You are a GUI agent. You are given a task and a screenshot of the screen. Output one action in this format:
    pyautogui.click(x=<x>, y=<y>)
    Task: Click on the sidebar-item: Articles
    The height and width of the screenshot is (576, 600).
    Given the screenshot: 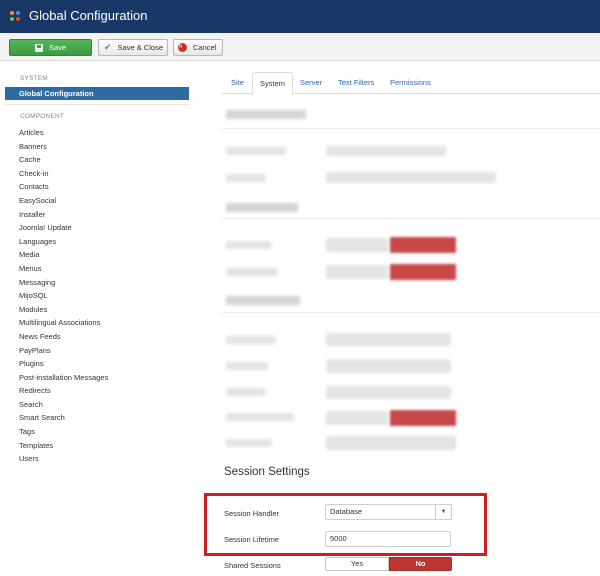 What is the action you would take?
    pyautogui.click(x=63, y=133)
    